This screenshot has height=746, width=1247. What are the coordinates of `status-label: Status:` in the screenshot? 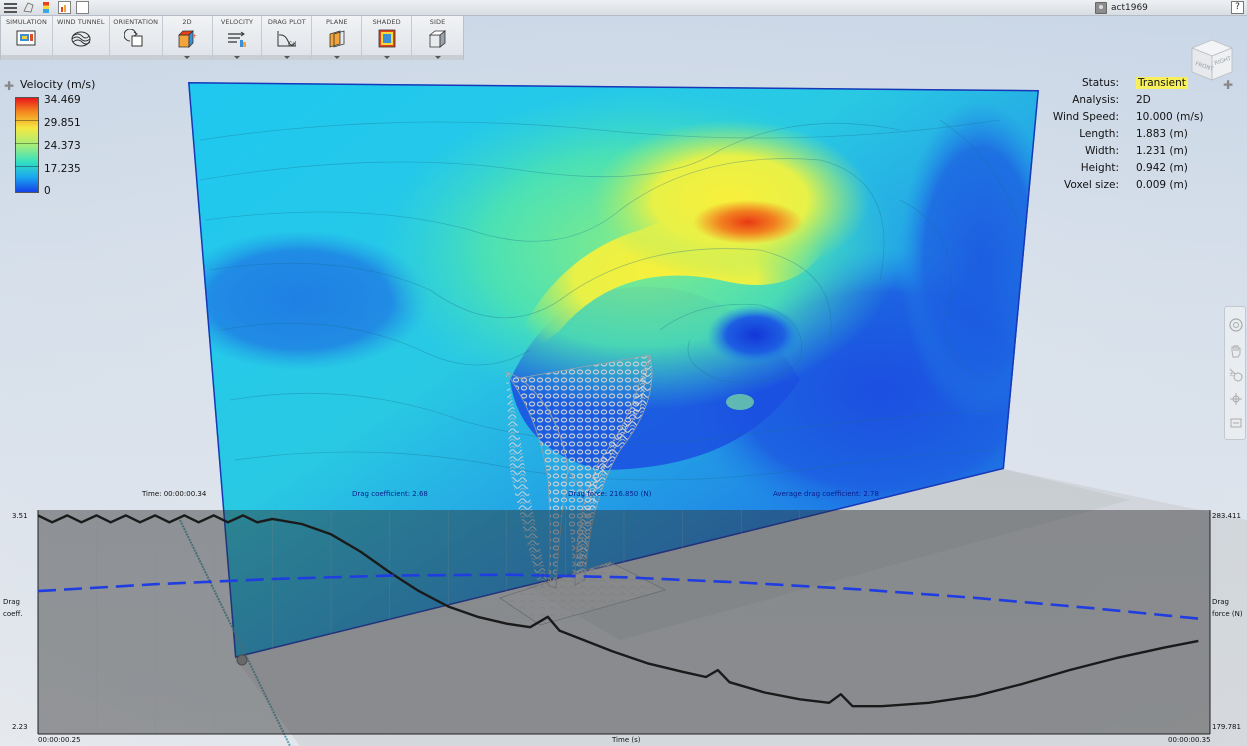 It's located at (1100, 83).